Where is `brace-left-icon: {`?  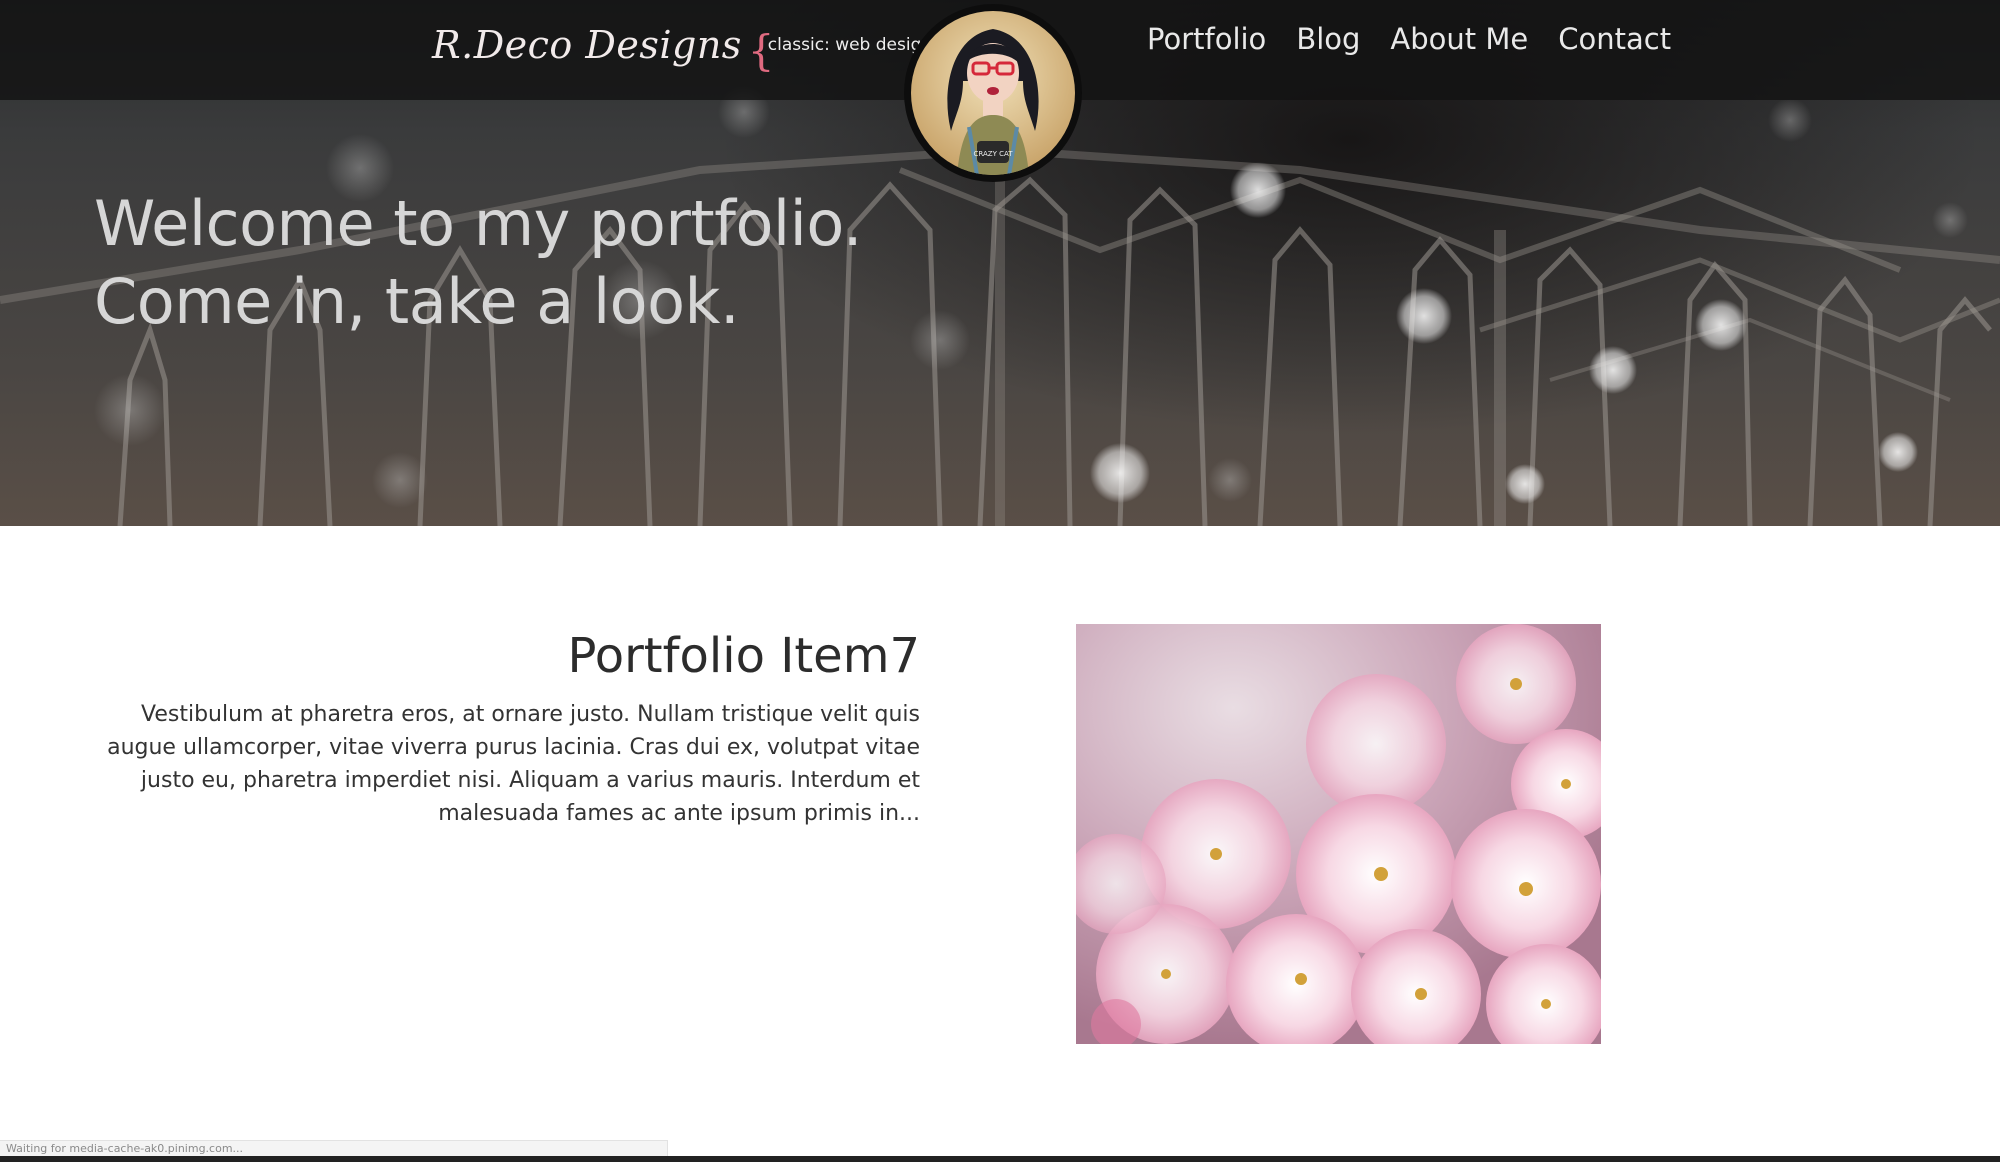 brace-left-icon: { is located at coordinates (761, 50).